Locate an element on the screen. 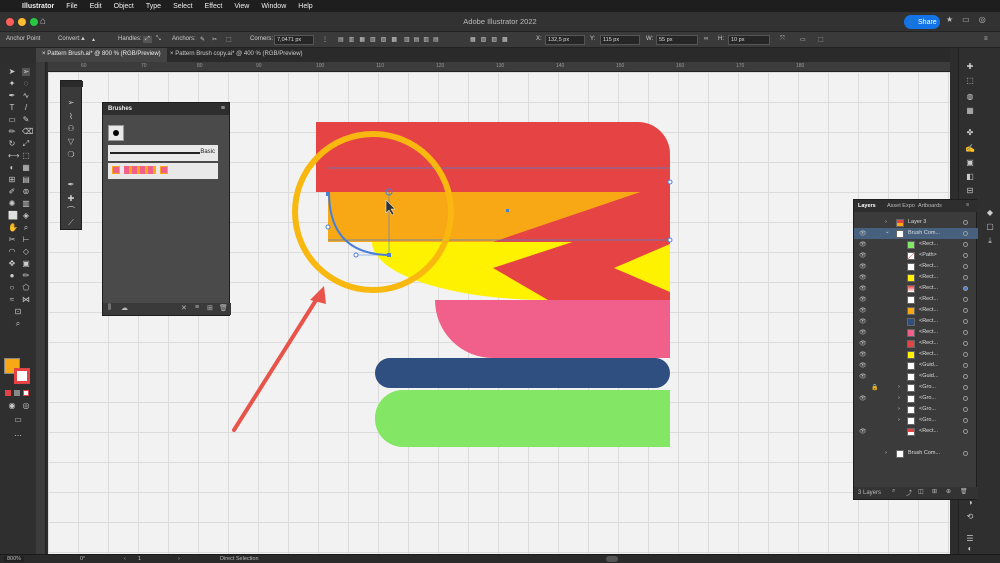 This screenshot has height=563, width=1000. symbol-sprayer-icon: ✺ is located at coordinates (12, 204).